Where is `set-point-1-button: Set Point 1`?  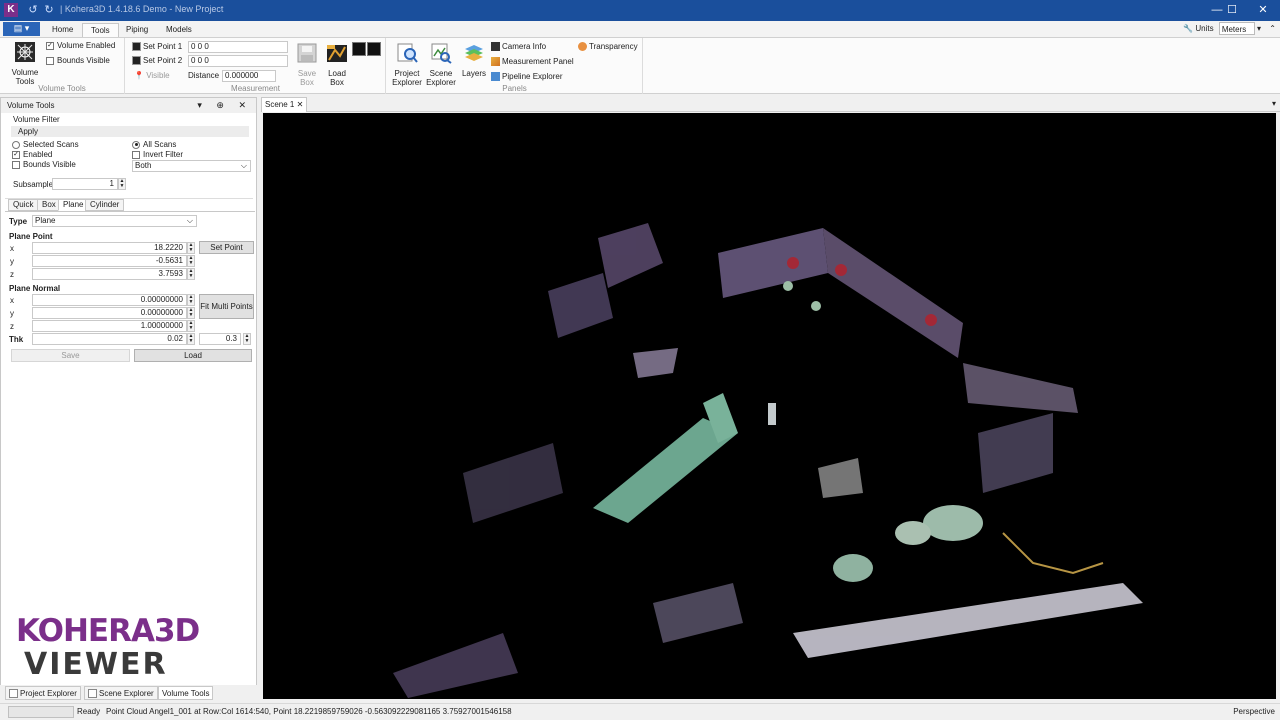
set-point-1-button: Set Point 1 is located at coordinates (157, 47).